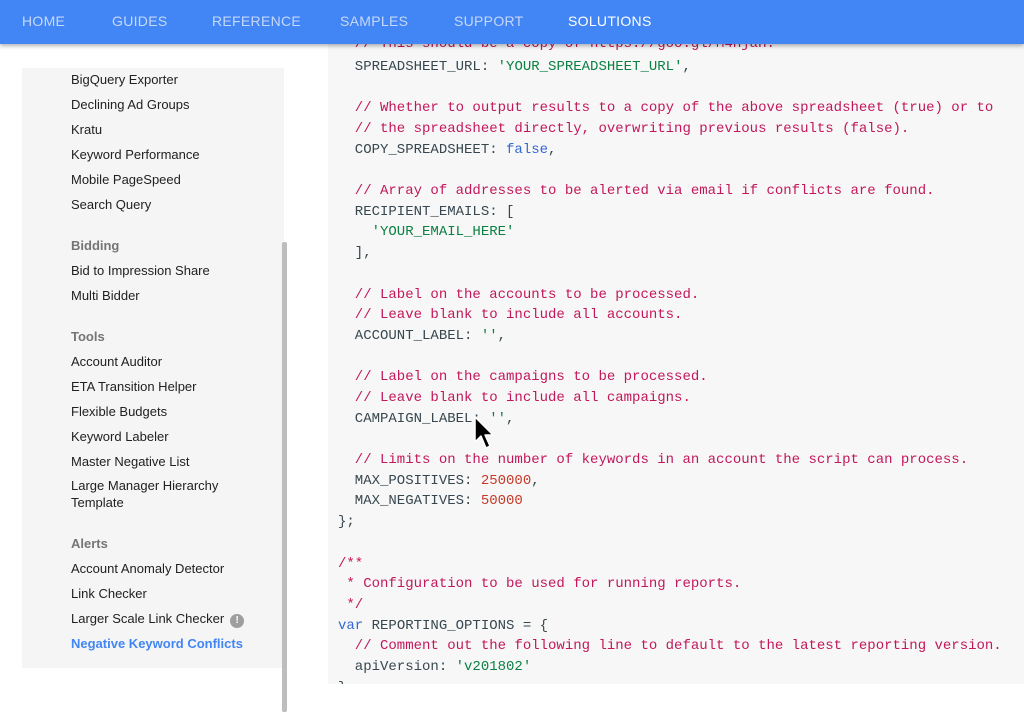 The image size is (1024, 712). I want to click on code-string: 'YOUR_SPREADSHEET_URL', so click(590, 67).